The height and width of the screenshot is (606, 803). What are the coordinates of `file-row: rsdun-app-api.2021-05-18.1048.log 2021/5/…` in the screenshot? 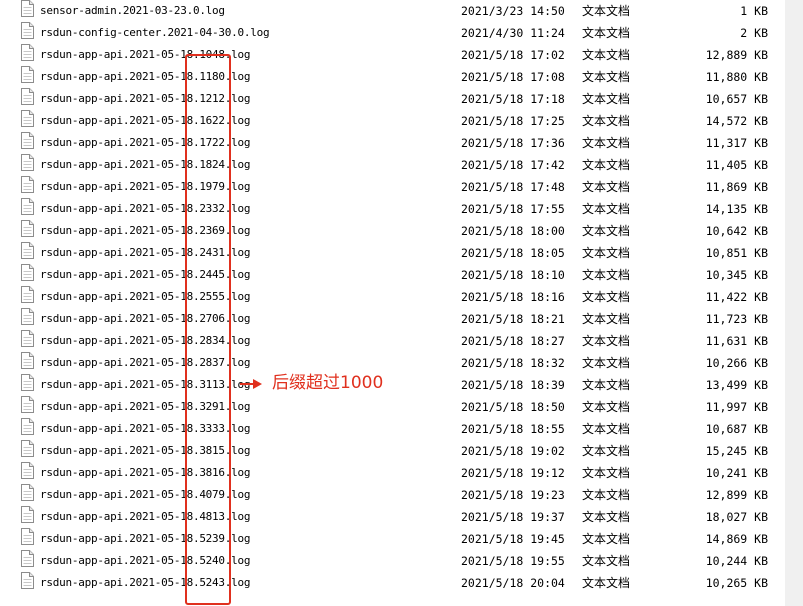 It's located at (392, 55).